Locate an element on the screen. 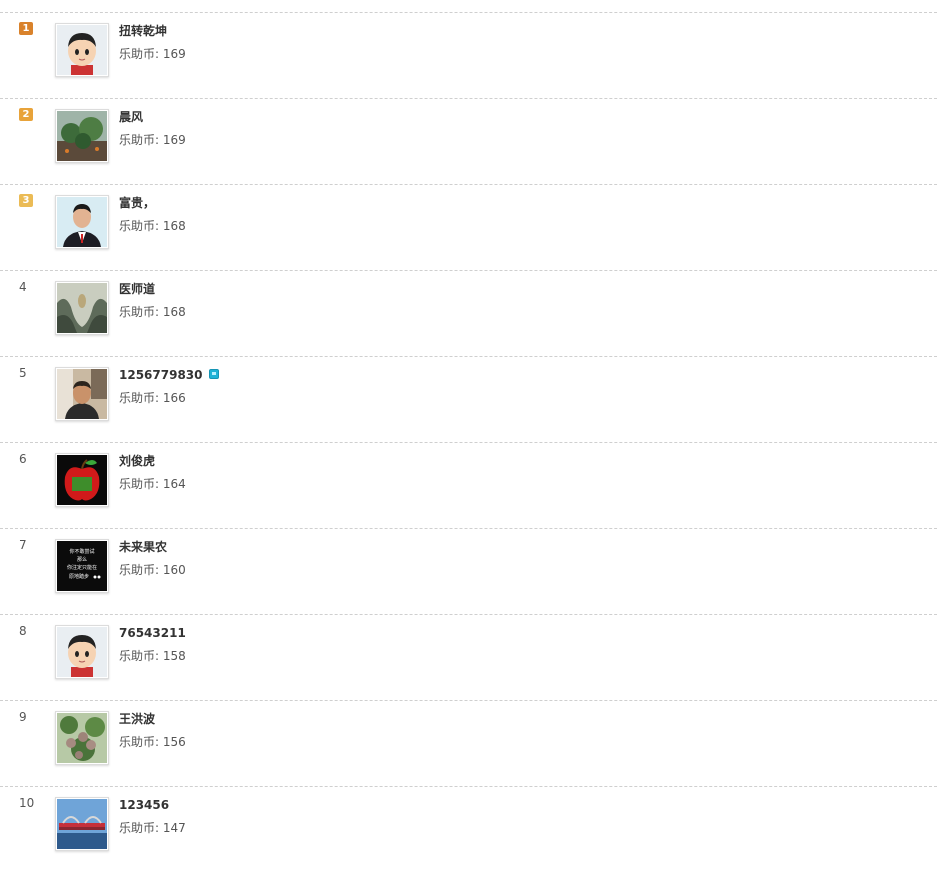  black-text-avatar: 你不敢尝试 那么 你注定只能在 原地踏步 is located at coordinates (82, 566).